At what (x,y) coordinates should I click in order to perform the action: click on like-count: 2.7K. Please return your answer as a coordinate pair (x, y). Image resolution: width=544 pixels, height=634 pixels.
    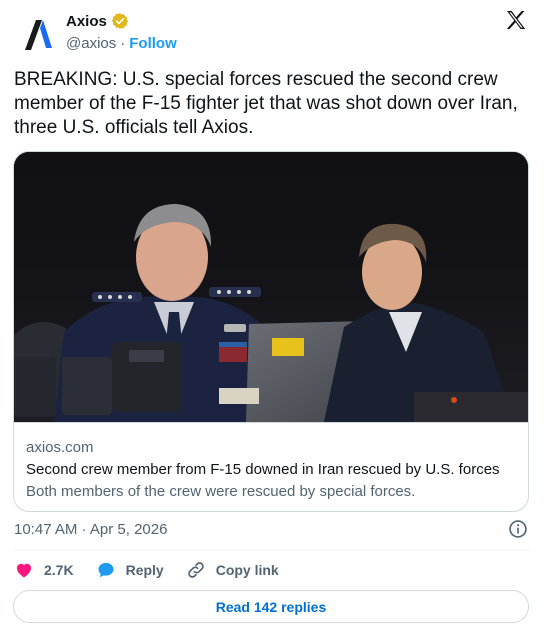
    Looking at the image, I should click on (59, 570).